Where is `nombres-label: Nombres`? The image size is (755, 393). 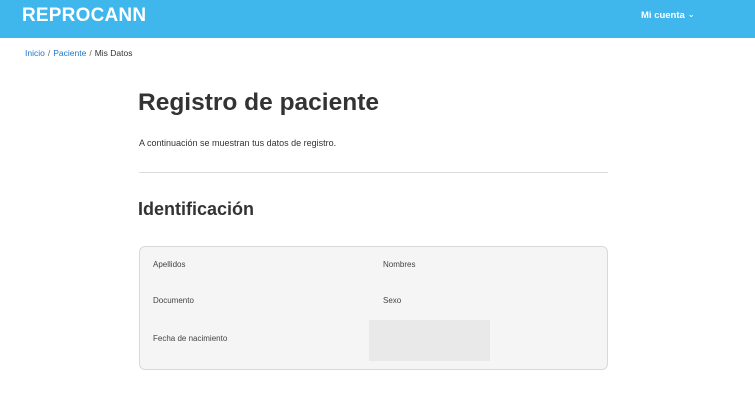 nombres-label: Nombres is located at coordinates (399, 264).